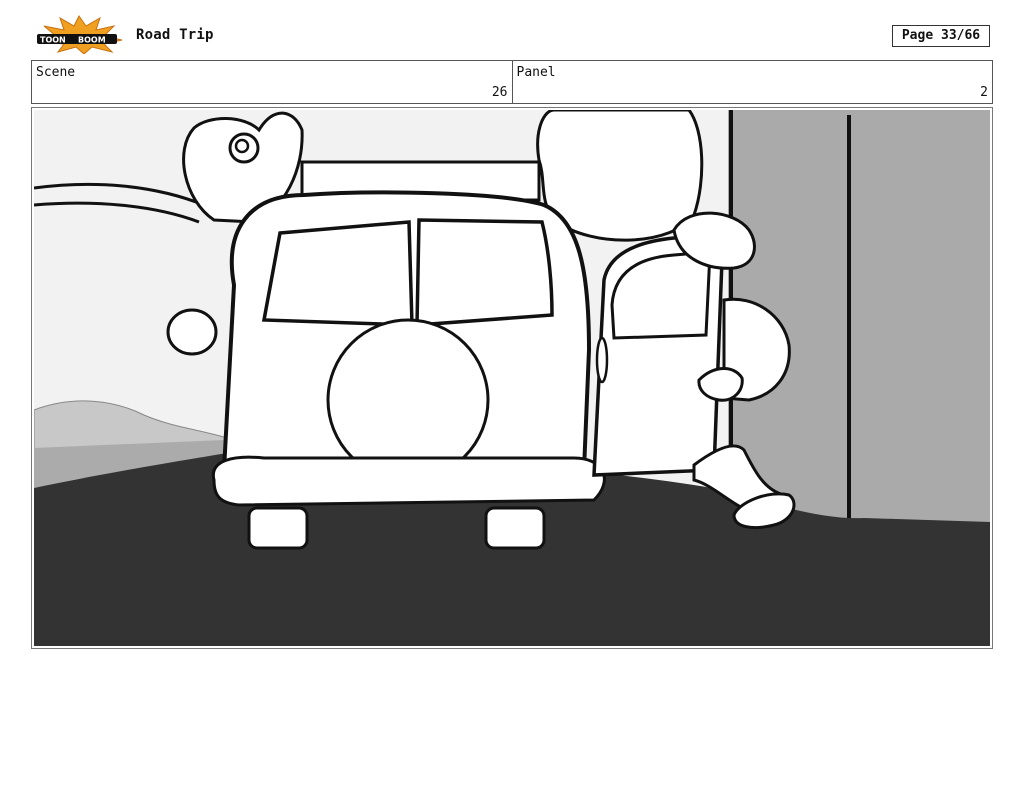 This screenshot has height=793, width=1024. Describe the element at coordinates (484, 272) in the screenshot. I see `van-window-right` at that location.